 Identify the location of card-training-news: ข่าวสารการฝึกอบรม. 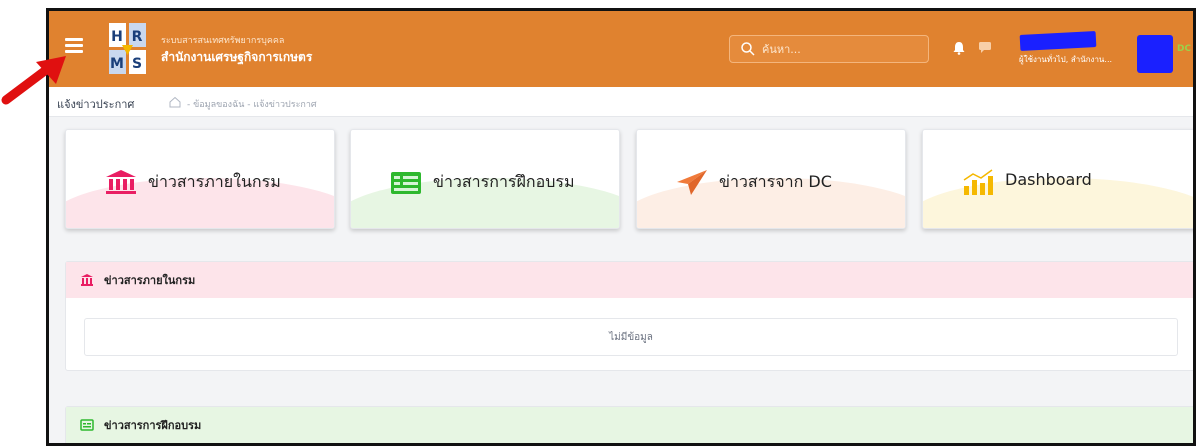
(485, 179).